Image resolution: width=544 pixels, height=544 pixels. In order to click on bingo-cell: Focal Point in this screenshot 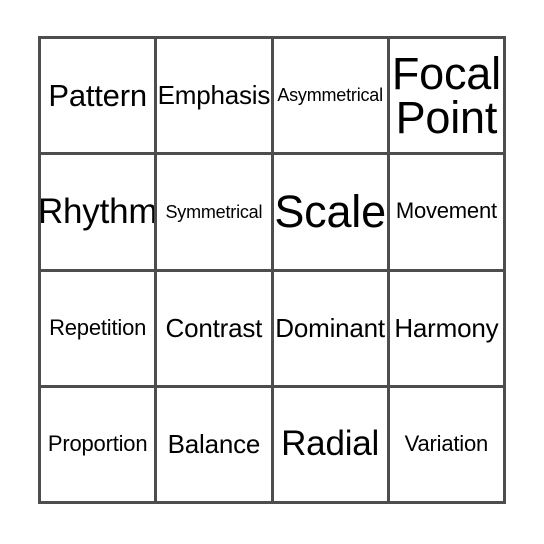, I will do `click(447, 97)`.